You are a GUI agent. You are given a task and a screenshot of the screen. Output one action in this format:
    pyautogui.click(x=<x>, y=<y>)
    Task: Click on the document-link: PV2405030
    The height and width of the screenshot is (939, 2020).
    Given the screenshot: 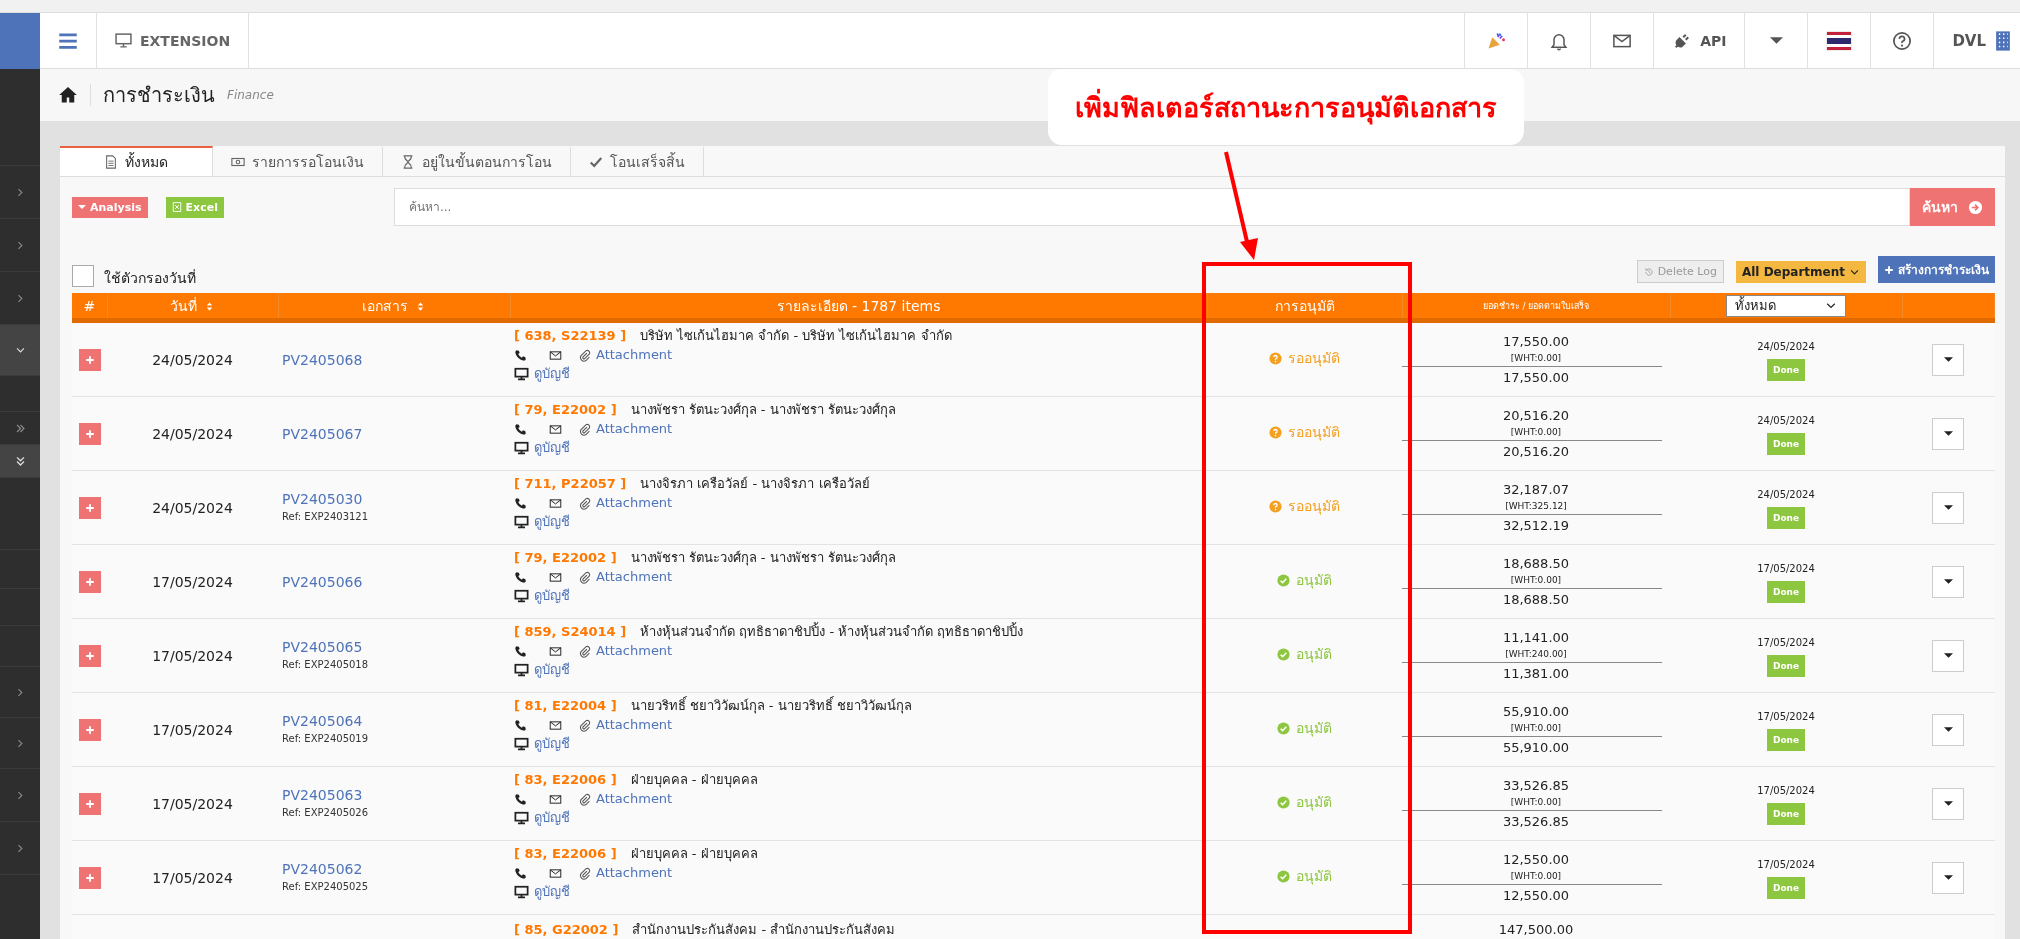 What is the action you would take?
    pyautogui.click(x=396, y=498)
    